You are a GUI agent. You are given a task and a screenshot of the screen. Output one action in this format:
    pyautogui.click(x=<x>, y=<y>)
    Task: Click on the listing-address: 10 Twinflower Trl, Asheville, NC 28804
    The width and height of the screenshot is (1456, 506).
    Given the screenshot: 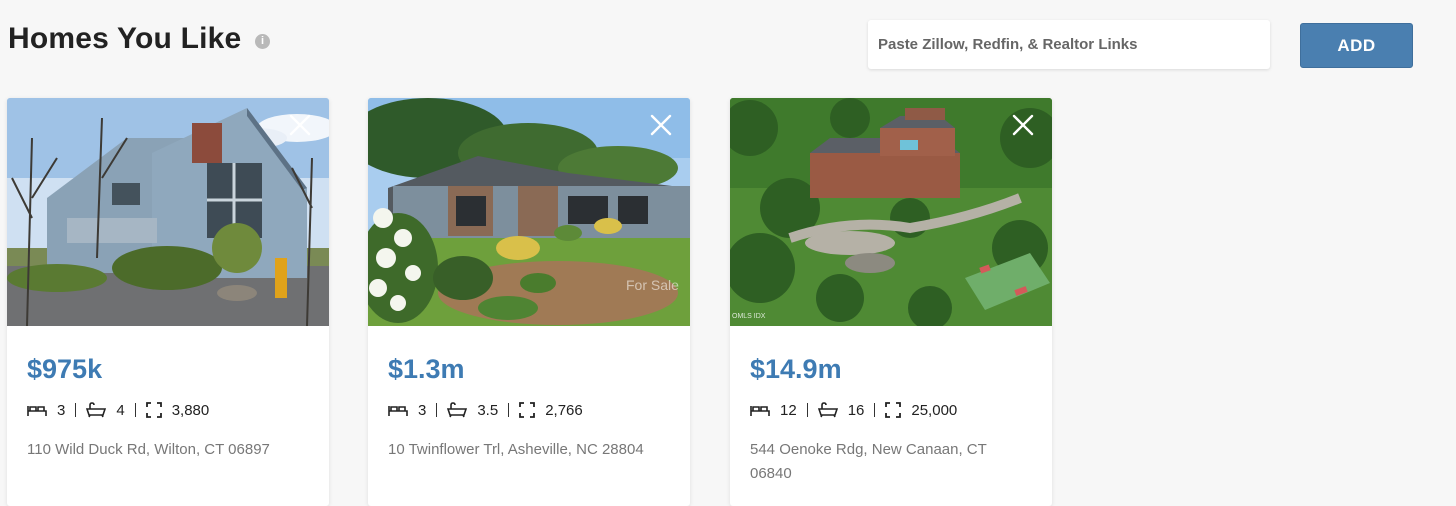 What is the action you would take?
    pyautogui.click(x=516, y=449)
    